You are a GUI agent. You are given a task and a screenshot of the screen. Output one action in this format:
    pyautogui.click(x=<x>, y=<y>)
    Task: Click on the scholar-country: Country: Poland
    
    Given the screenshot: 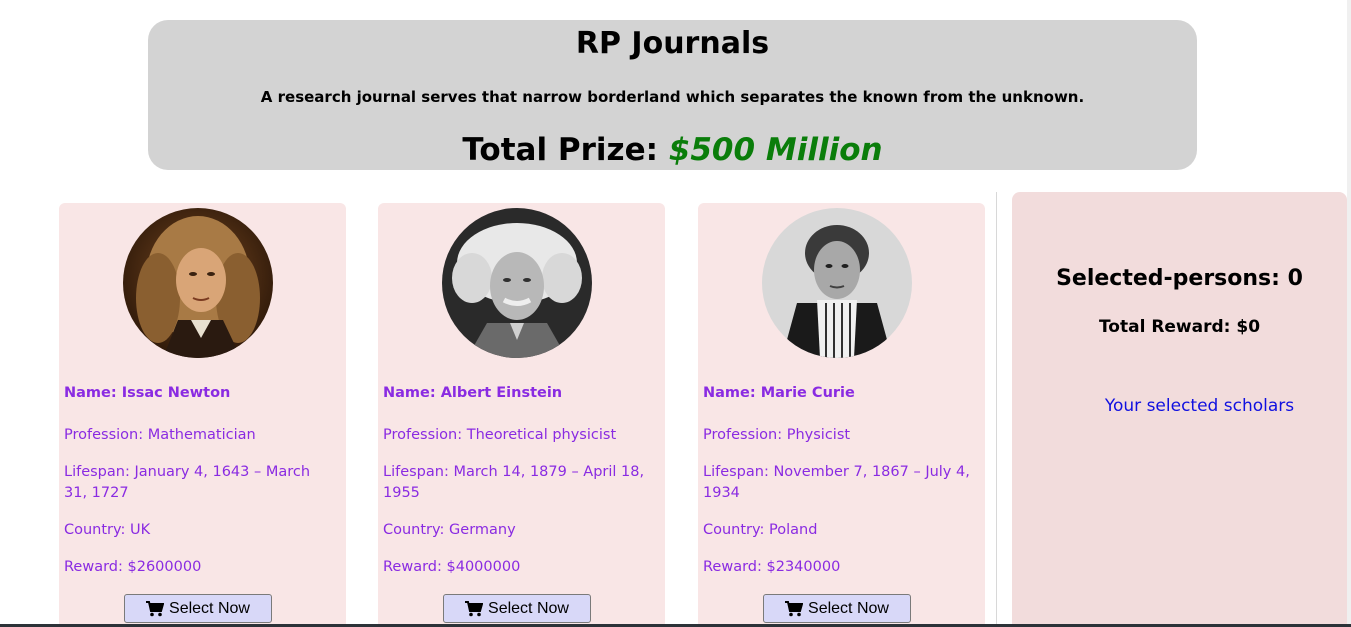 What is the action you would take?
    pyautogui.click(x=760, y=530)
    